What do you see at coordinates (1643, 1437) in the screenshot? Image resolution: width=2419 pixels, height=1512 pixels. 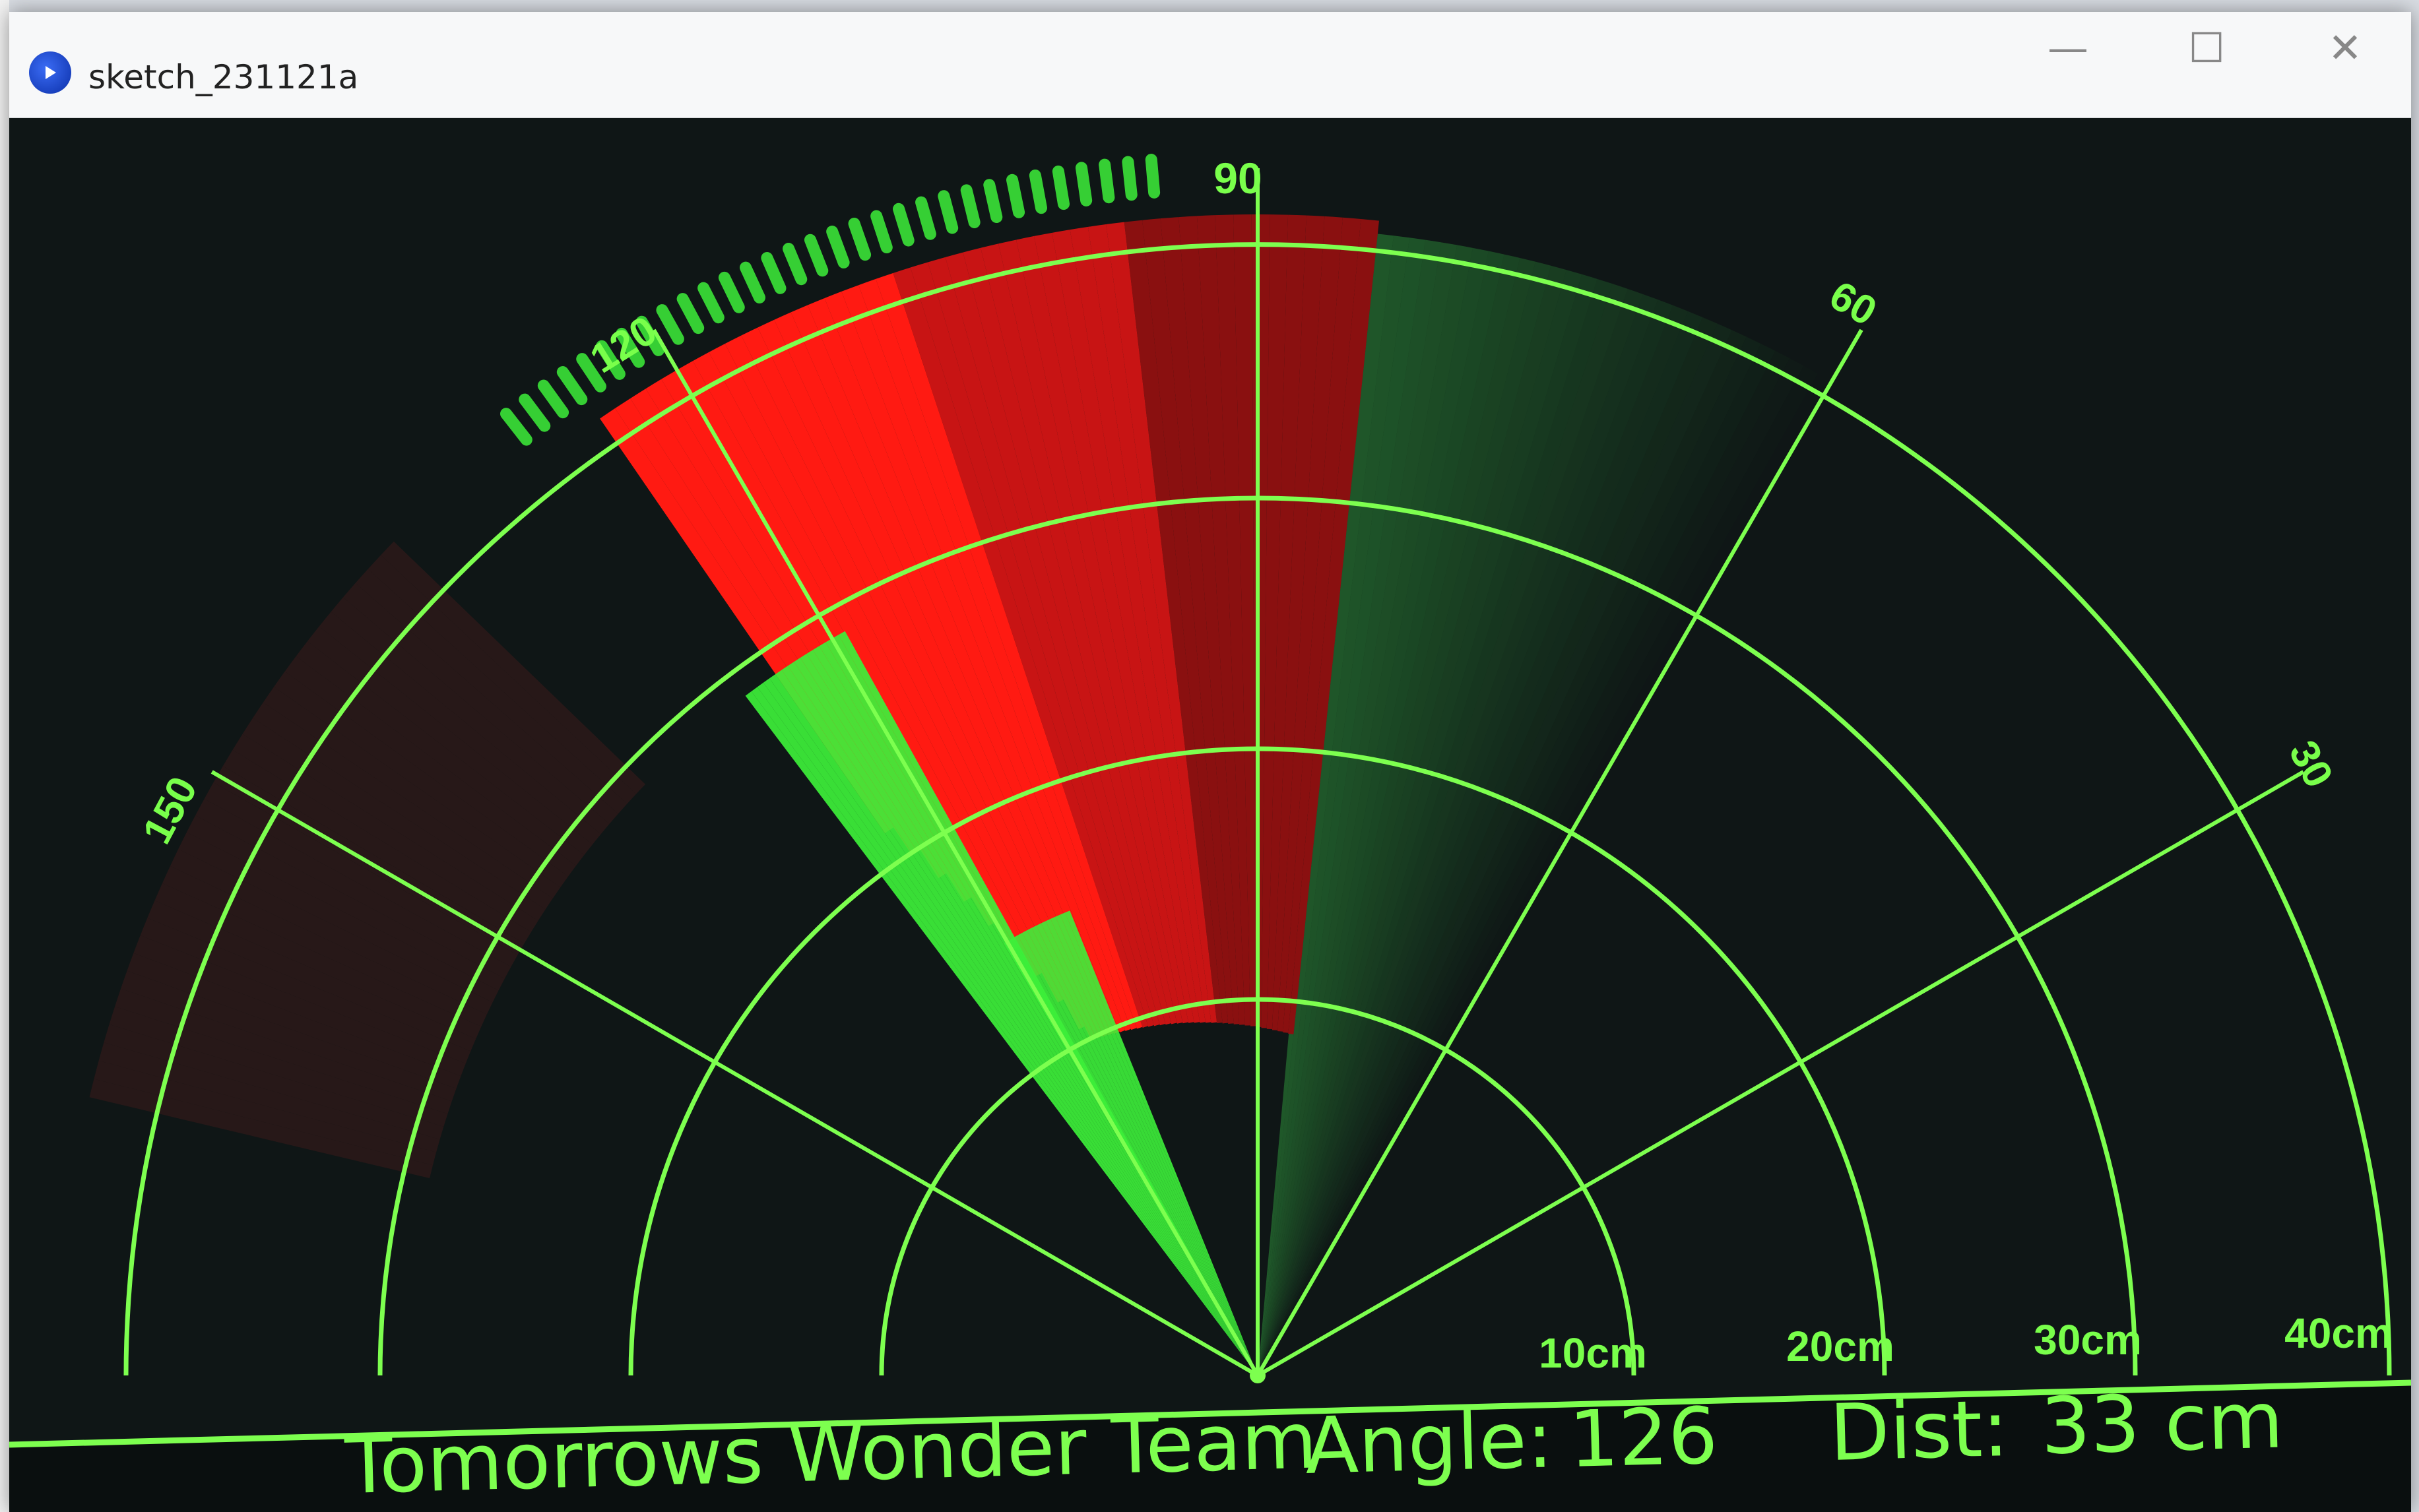 I see `angle-value: 126` at bounding box center [1643, 1437].